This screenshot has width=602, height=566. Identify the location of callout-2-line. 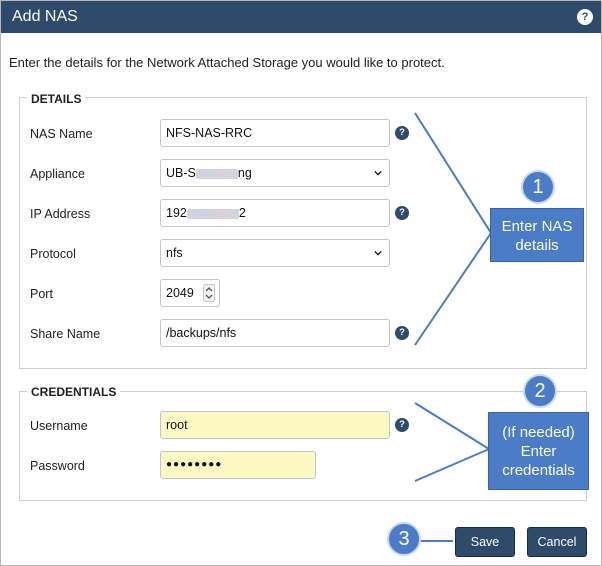
(453, 442).